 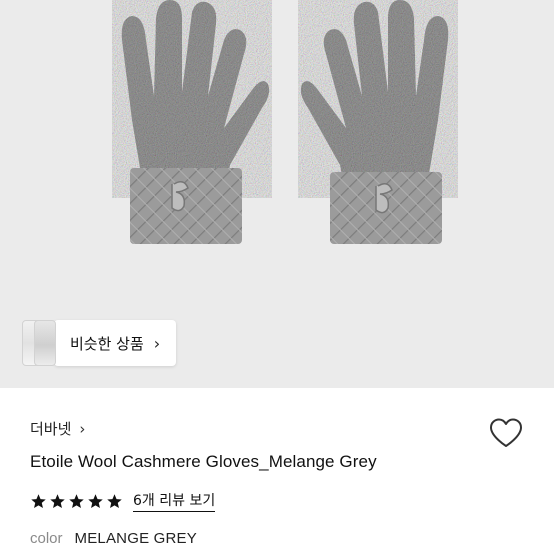 I want to click on color-label: color, so click(x=46, y=538).